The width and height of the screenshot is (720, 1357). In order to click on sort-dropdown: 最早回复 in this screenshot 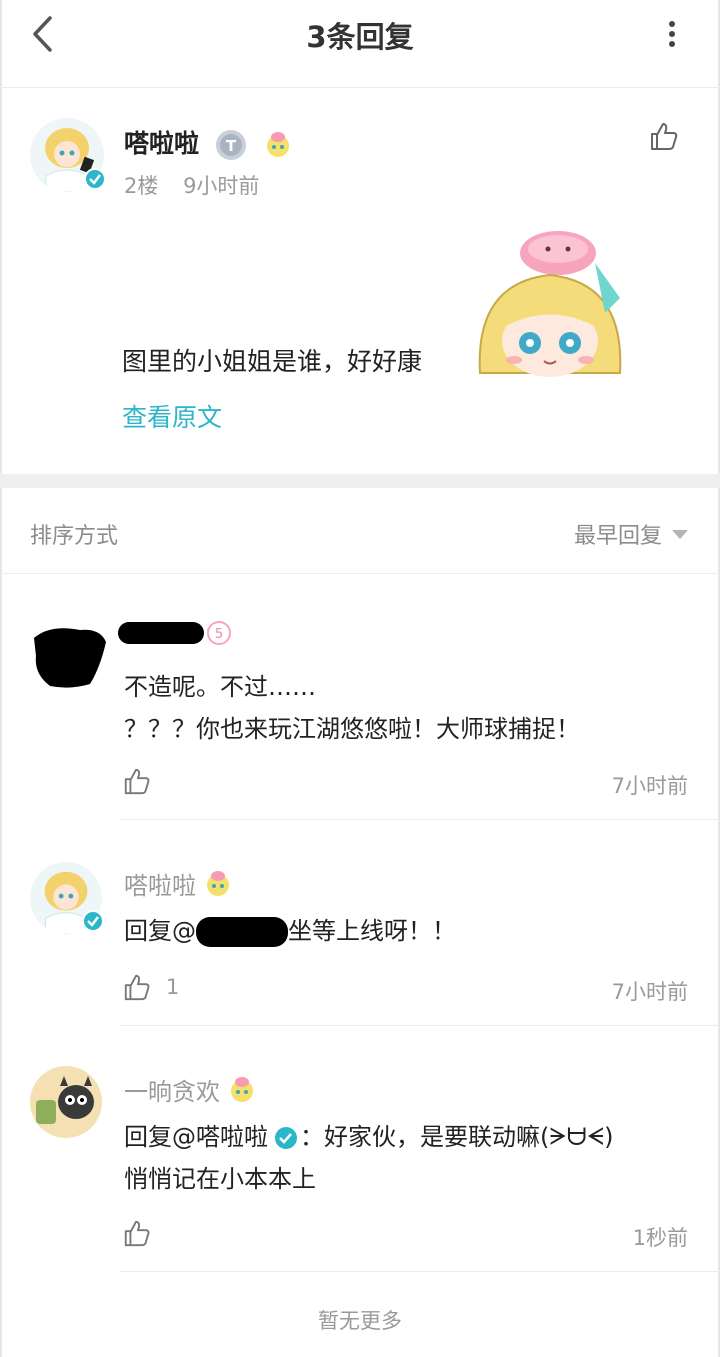, I will do `click(631, 534)`.